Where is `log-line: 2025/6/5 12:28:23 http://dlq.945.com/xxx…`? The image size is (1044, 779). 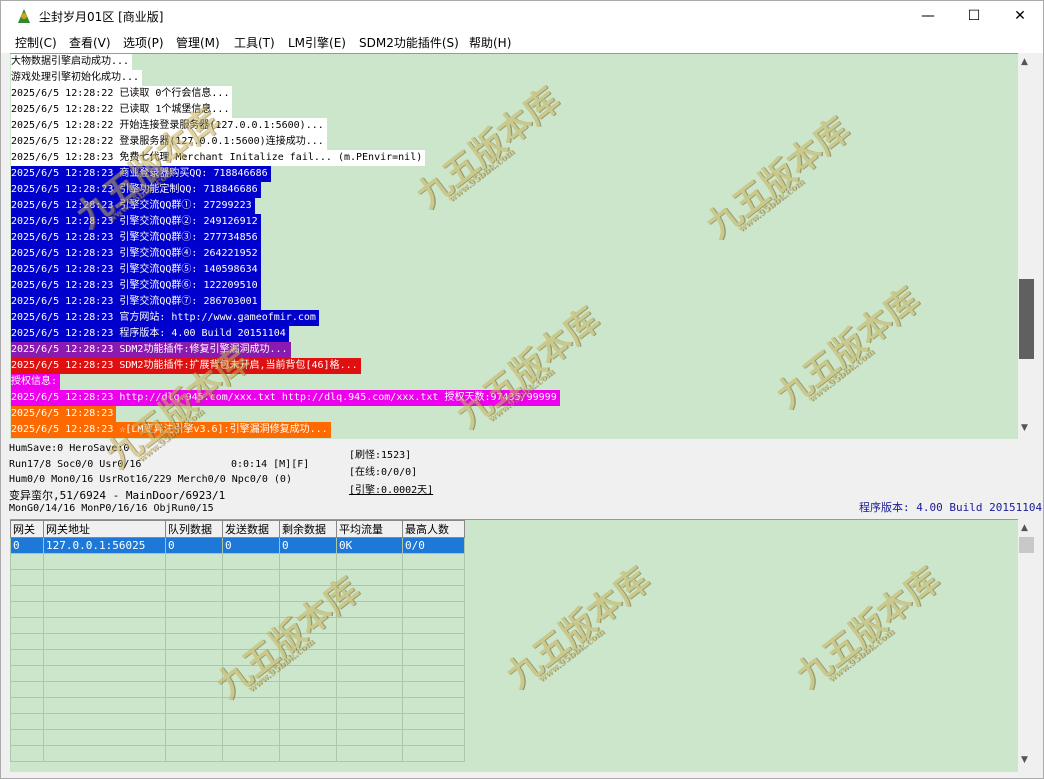 log-line: 2025/6/5 12:28:23 http://dlq.945.com/xxx… is located at coordinates (285, 398).